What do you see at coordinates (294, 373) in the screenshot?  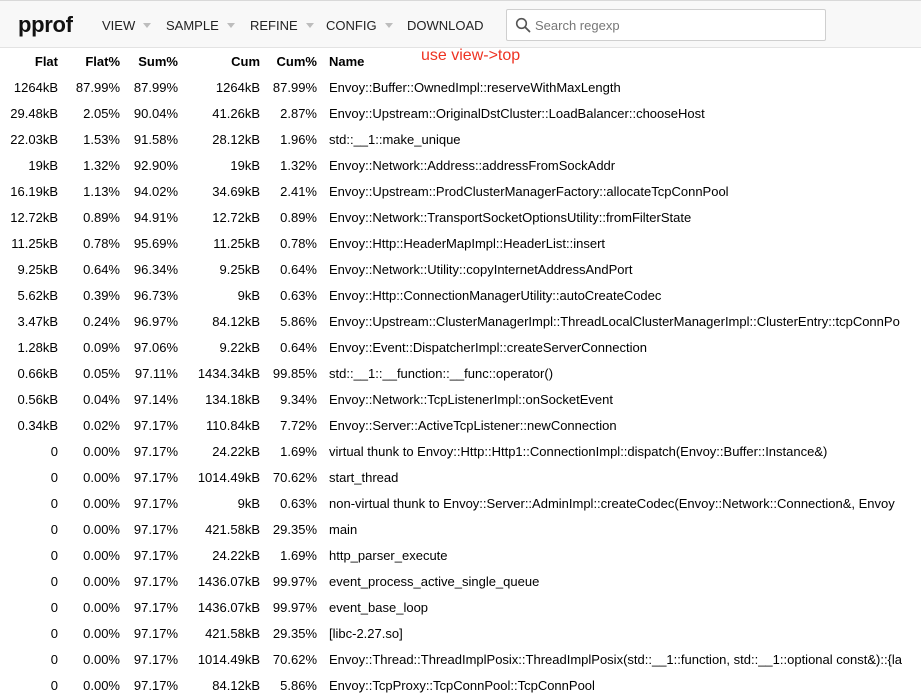 I see `cum-percent-cell: 99.85%` at bounding box center [294, 373].